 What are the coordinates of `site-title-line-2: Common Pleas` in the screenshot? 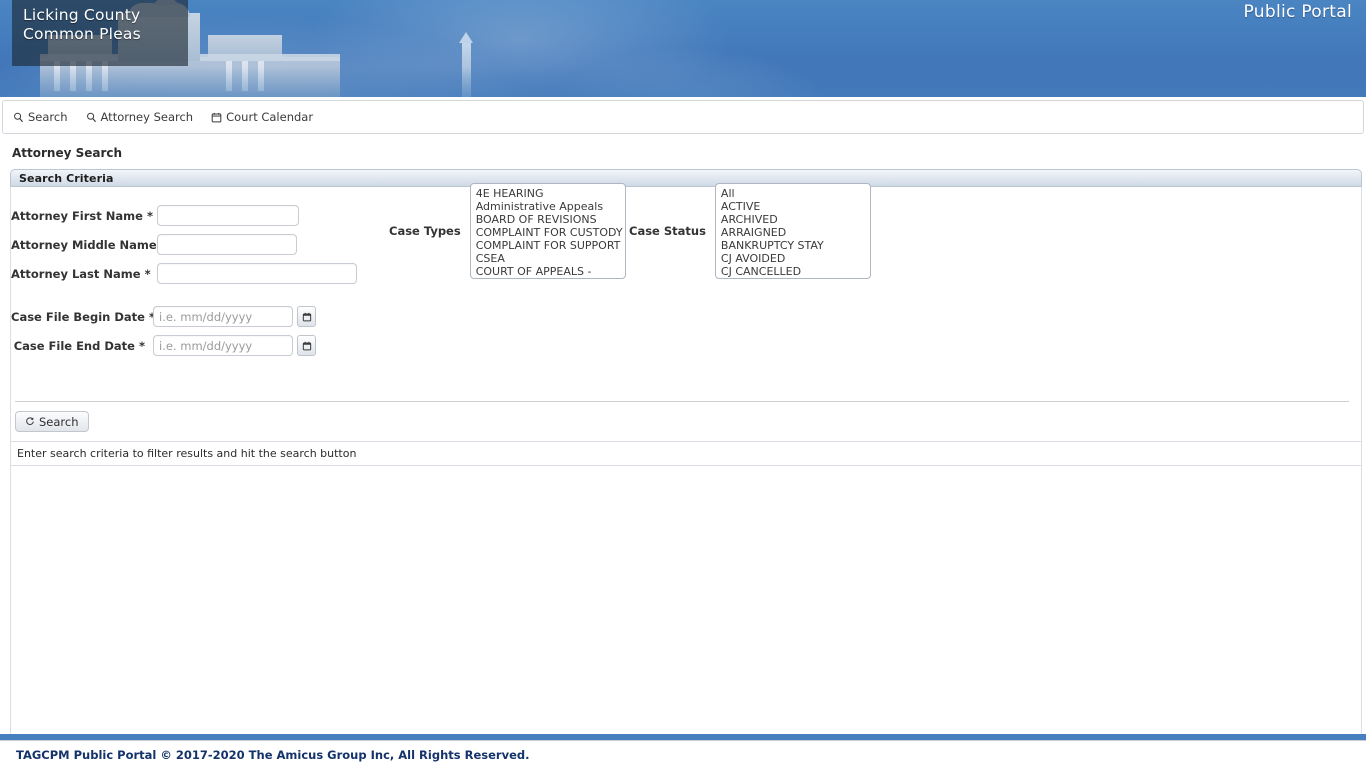 It's located at (82, 34).